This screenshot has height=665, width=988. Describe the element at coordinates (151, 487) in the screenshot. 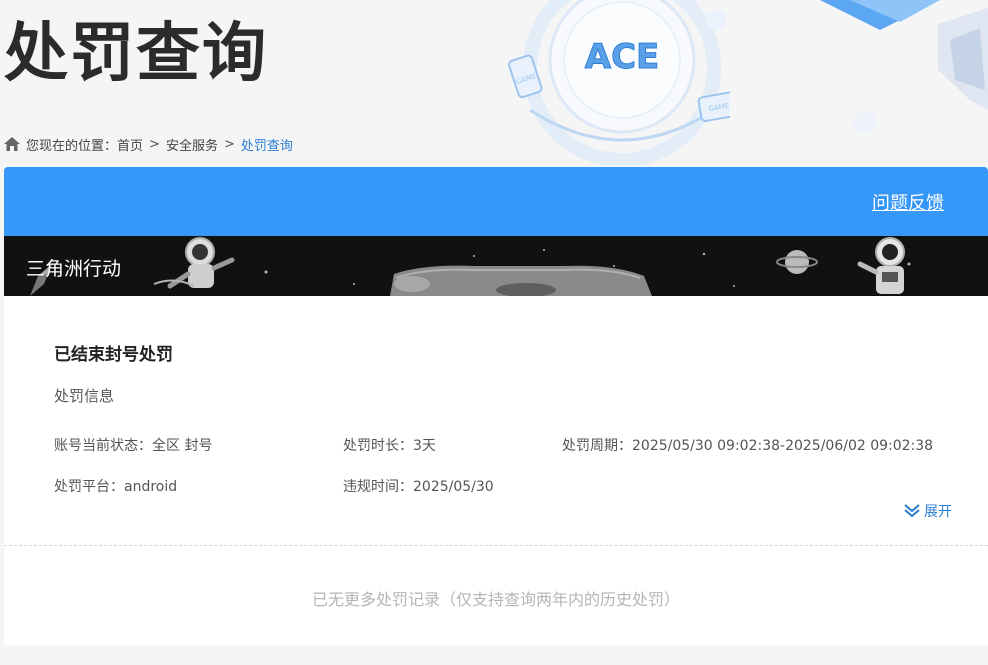

I see `field-value: android` at that location.